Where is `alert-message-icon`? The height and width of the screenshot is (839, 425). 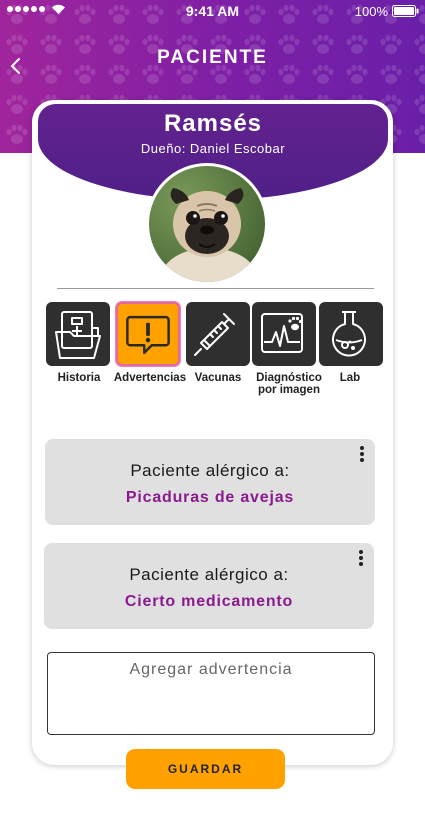
alert-message-icon is located at coordinates (148, 334).